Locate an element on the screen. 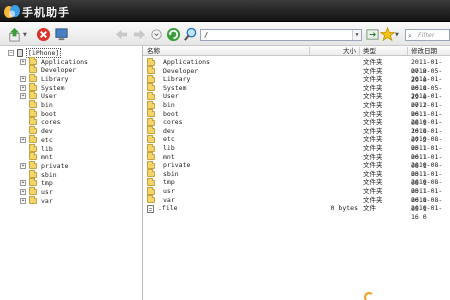 The width and height of the screenshot is (450, 300). tree-item: sbin is located at coordinates (38, 174).